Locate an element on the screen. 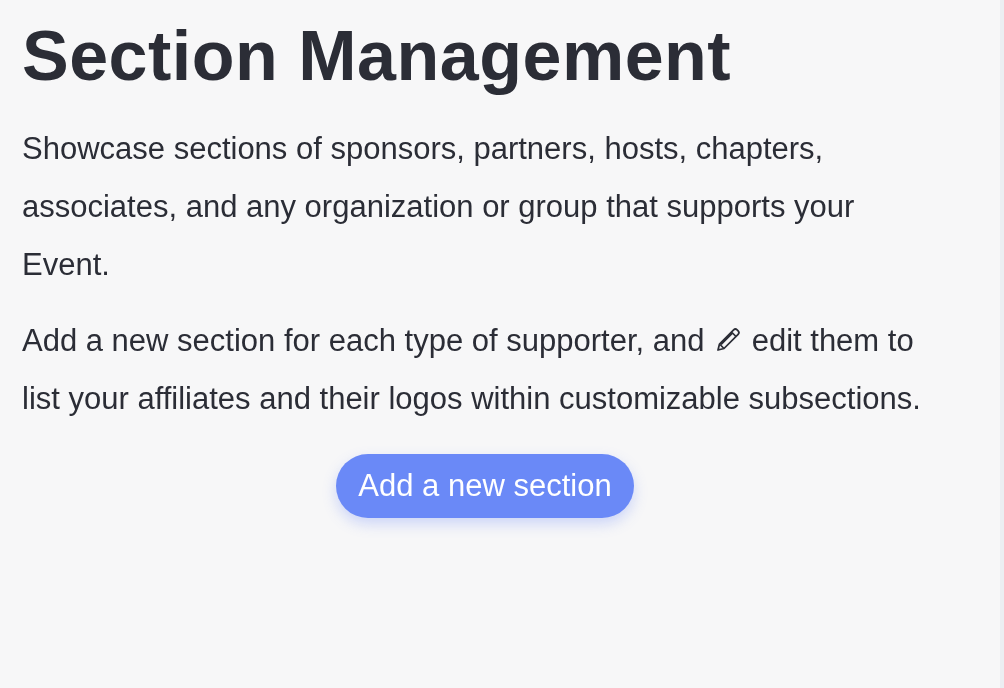  instruction-text: Add a new section for each type of supporter, and edit them to list your affiliates and their logos within customizable subsections. is located at coordinates (472, 370).